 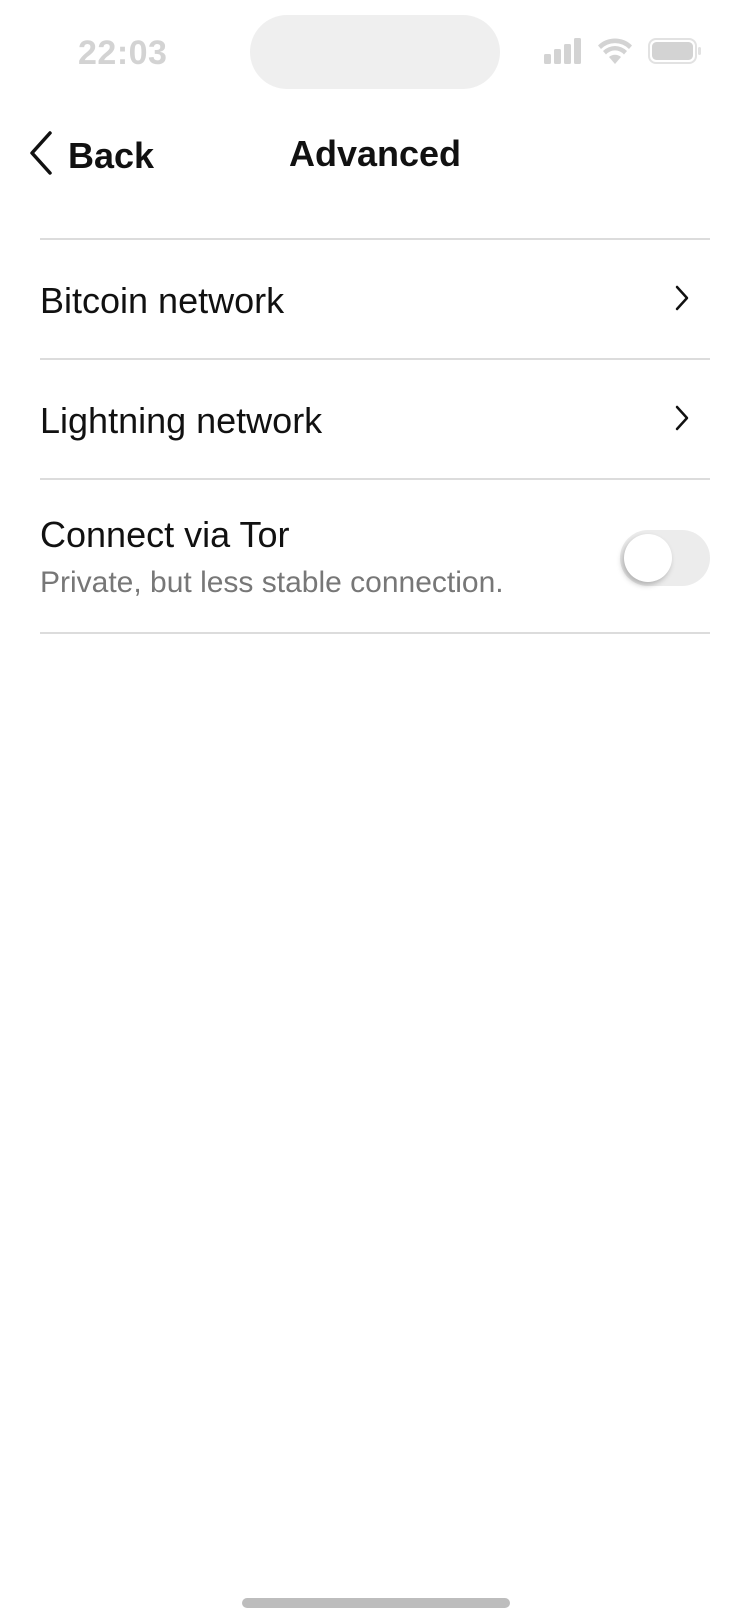 I want to click on lightning-network-row: Lightning network, so click(x=375, y=420).